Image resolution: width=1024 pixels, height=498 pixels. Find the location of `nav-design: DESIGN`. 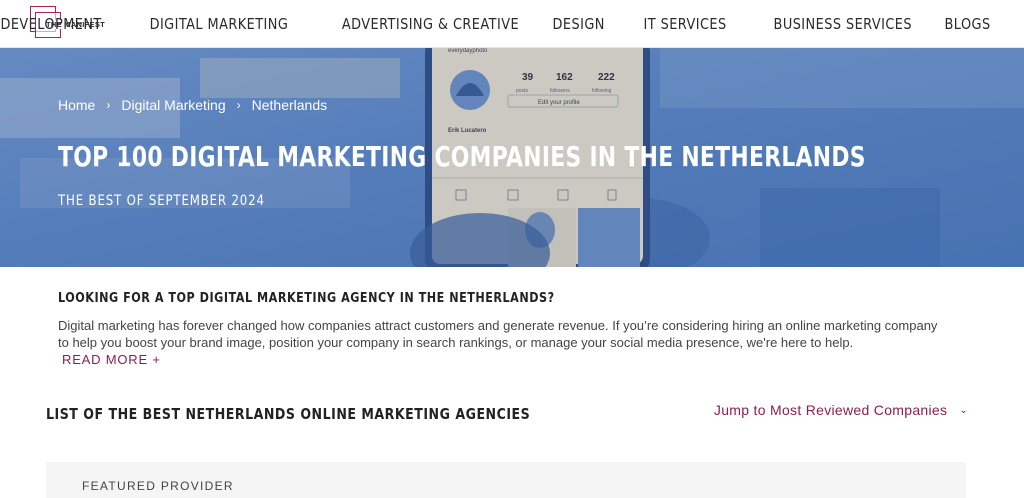

nav-design: DESIGN is located at coordinates (579, 24).